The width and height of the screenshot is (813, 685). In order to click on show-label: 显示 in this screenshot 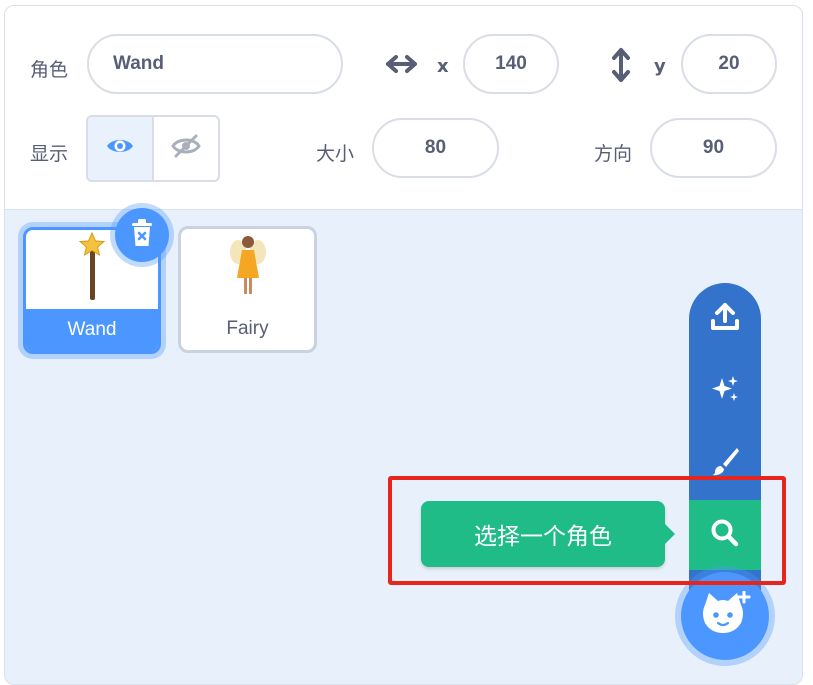, I will do `click(49, 154)`.